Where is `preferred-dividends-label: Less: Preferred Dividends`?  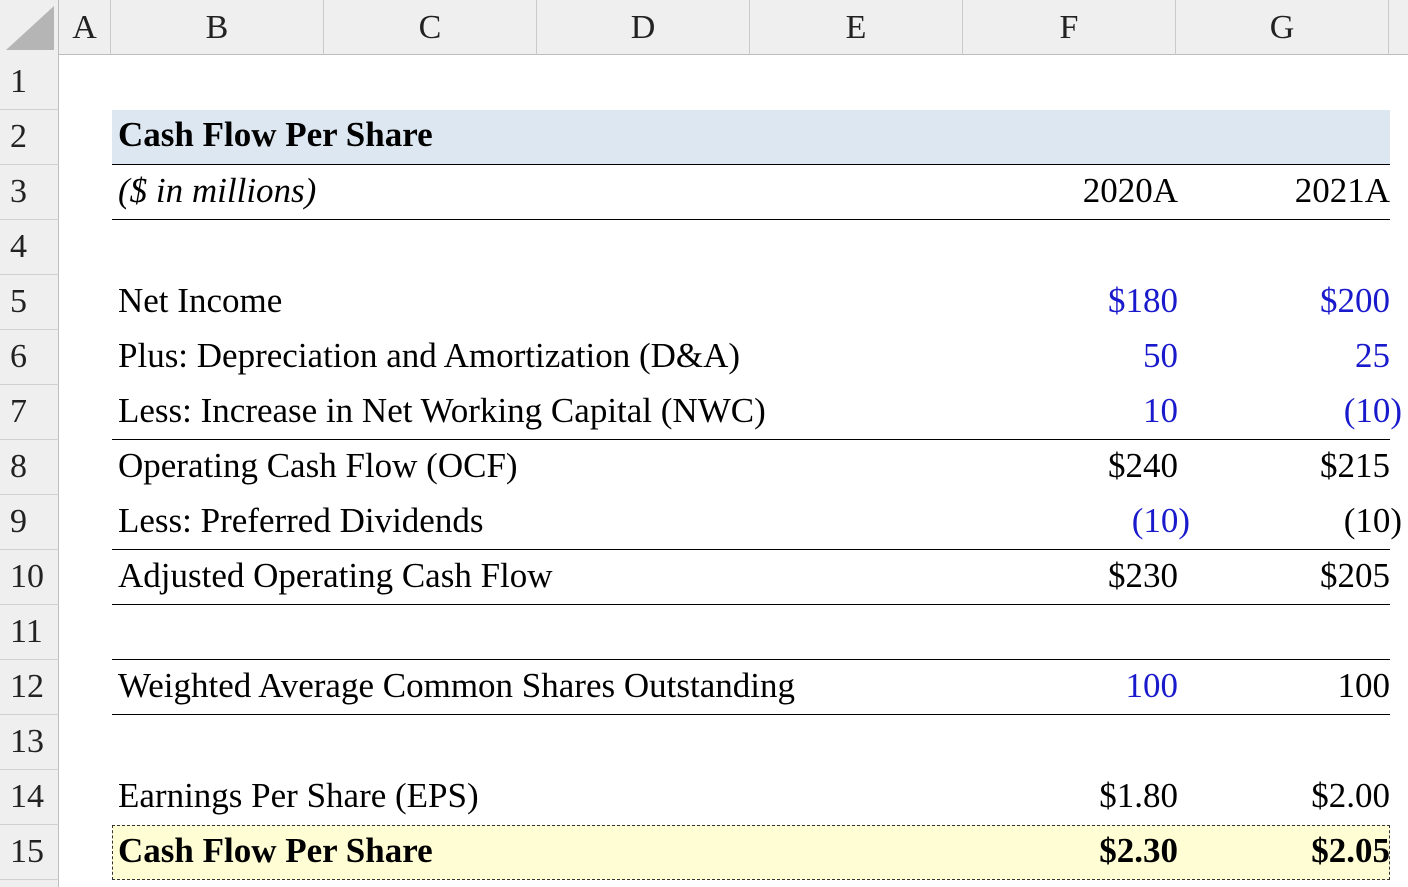 preferred-dividends-label: Less: Preferred Dividends is located at coordinates (300, 520).